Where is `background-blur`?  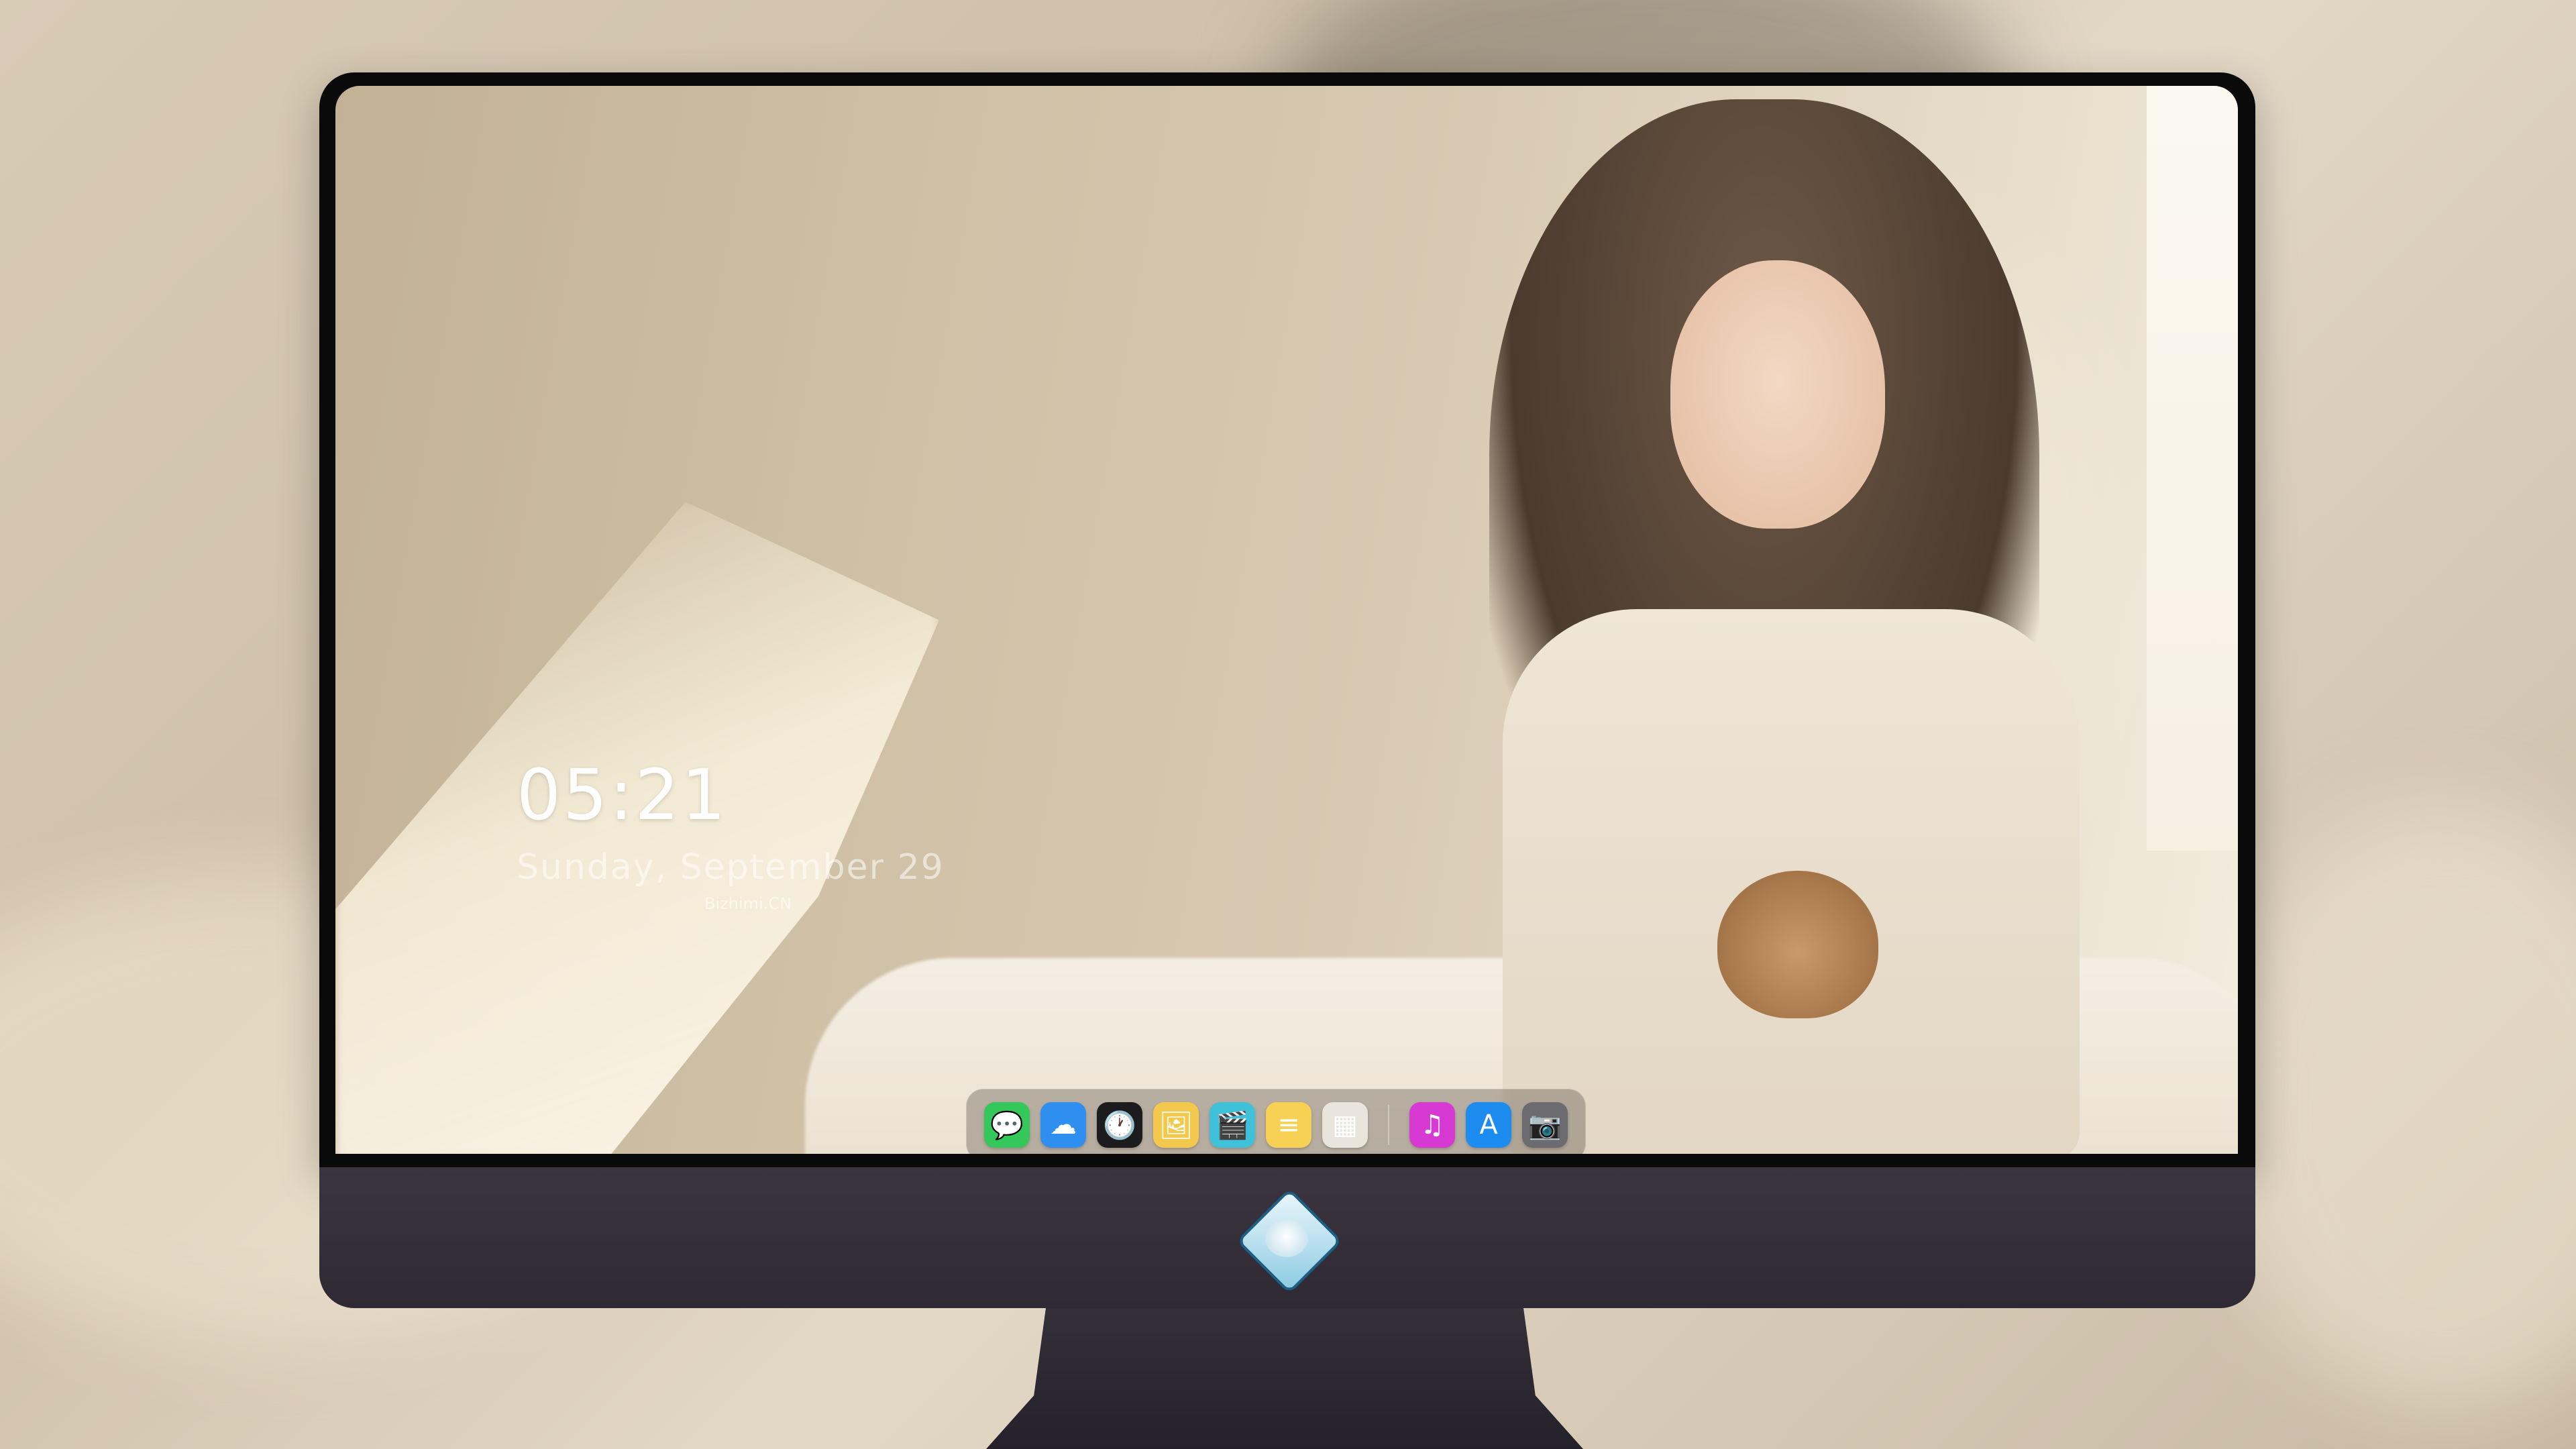 background-blur is located at coordinates (2395, 1107).